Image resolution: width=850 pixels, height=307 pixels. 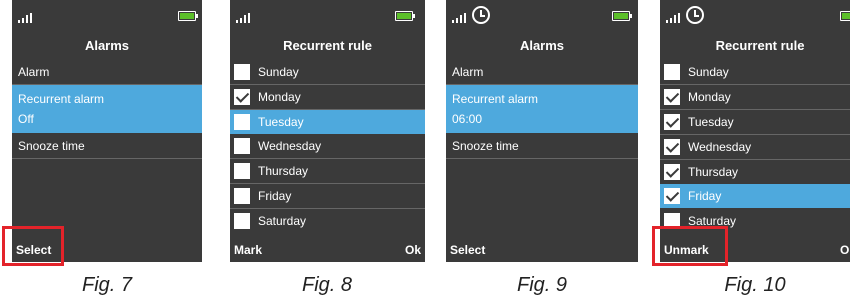 What do you see at coordinates (327, 285) in the screenshot?
I see `figure-caption: Fig. 8` at bounding box center [327, 285].